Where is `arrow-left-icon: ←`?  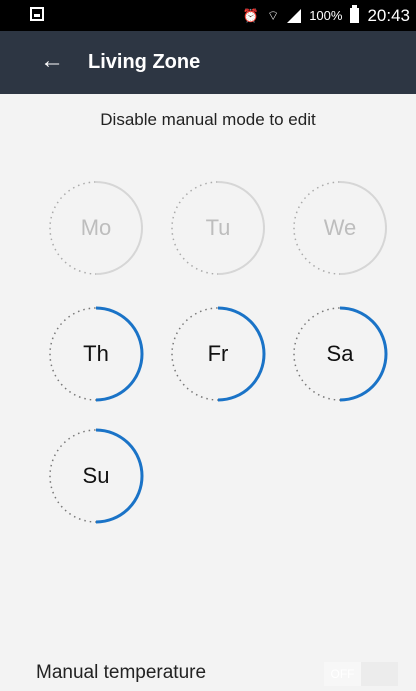
arrow-left-icon: ← is located at coordinates (52, 61).